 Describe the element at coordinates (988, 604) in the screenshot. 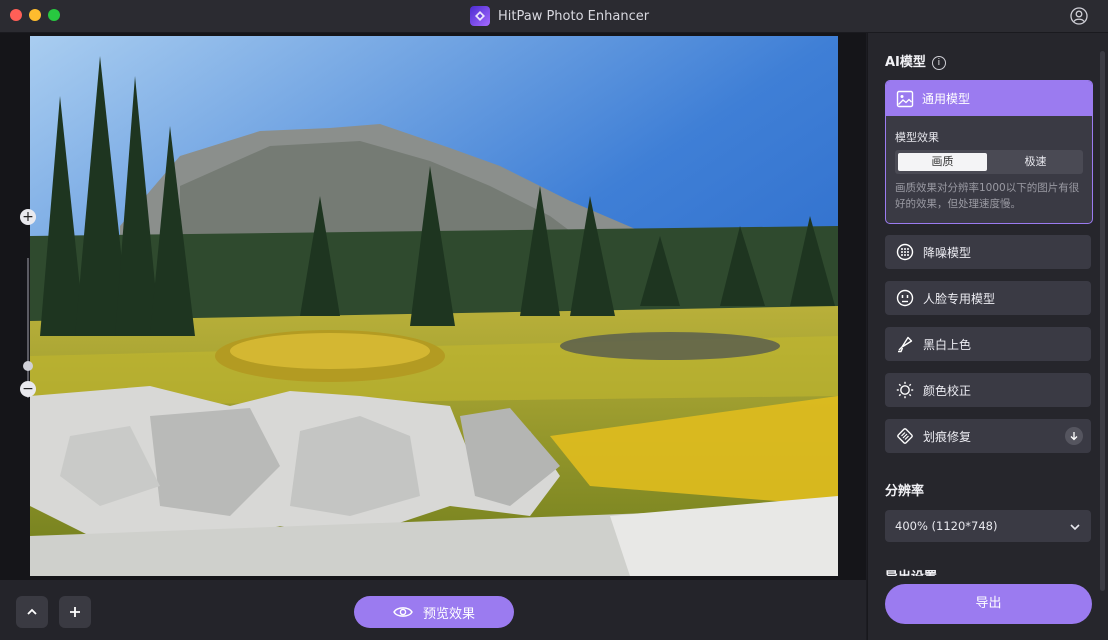

I see `export-button: 导出` at that location.